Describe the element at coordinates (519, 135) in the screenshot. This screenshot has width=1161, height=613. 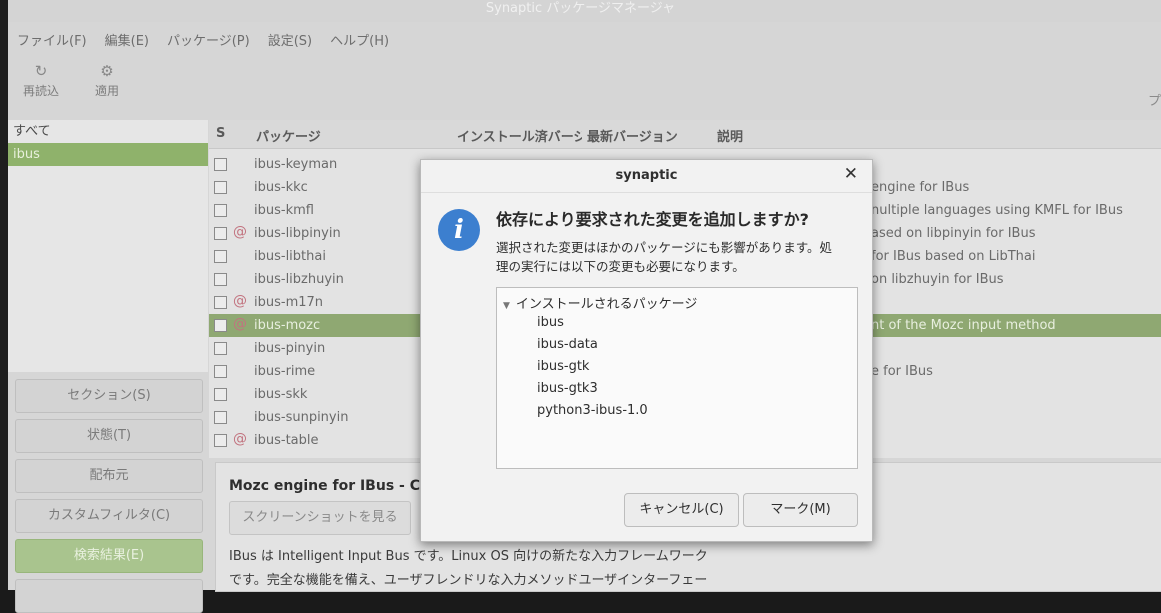
I see `column-installed-version: インストール済バージョン` at that location.